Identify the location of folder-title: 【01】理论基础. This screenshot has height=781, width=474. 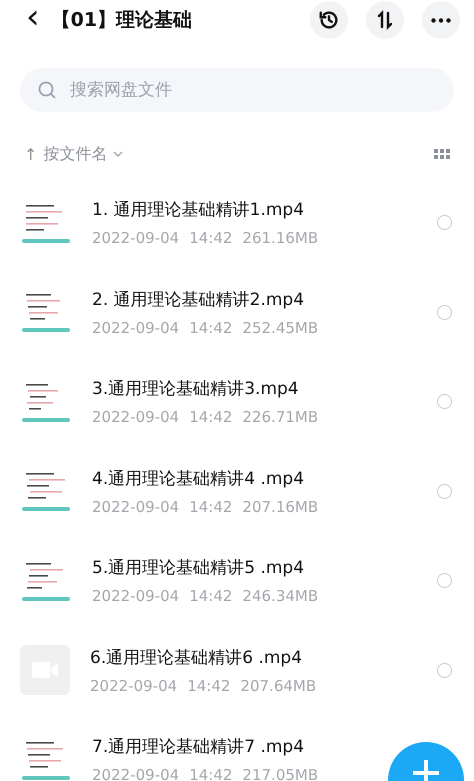
(123, 20).